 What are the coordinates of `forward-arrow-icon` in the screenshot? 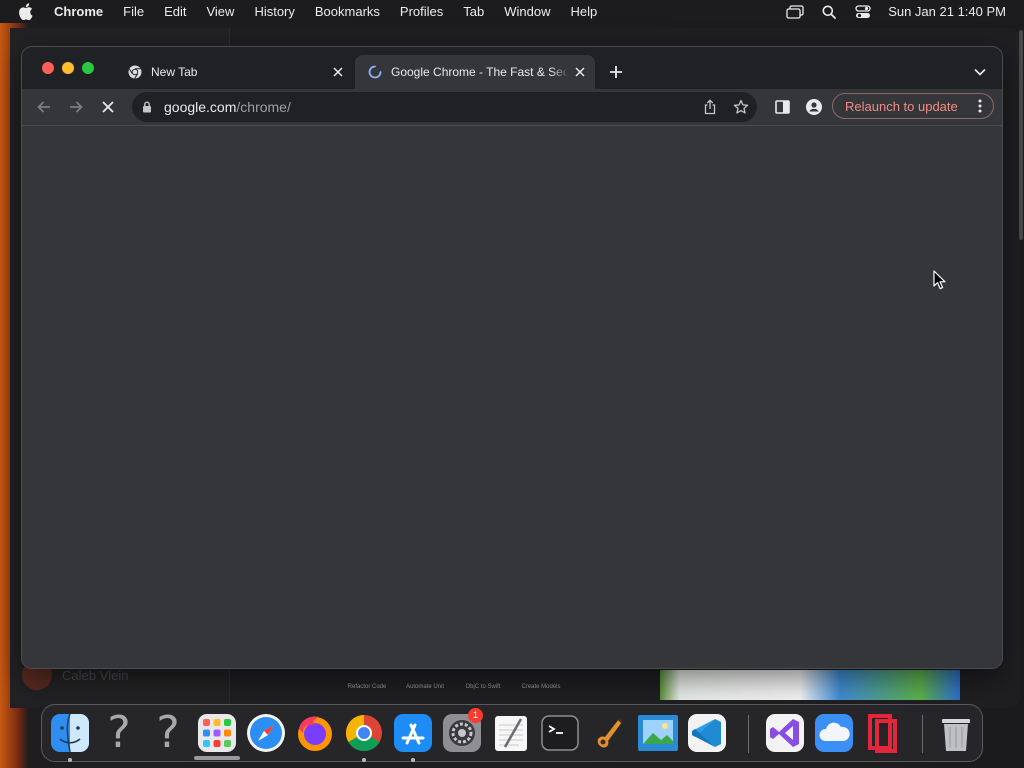 It's located at (76, 107).